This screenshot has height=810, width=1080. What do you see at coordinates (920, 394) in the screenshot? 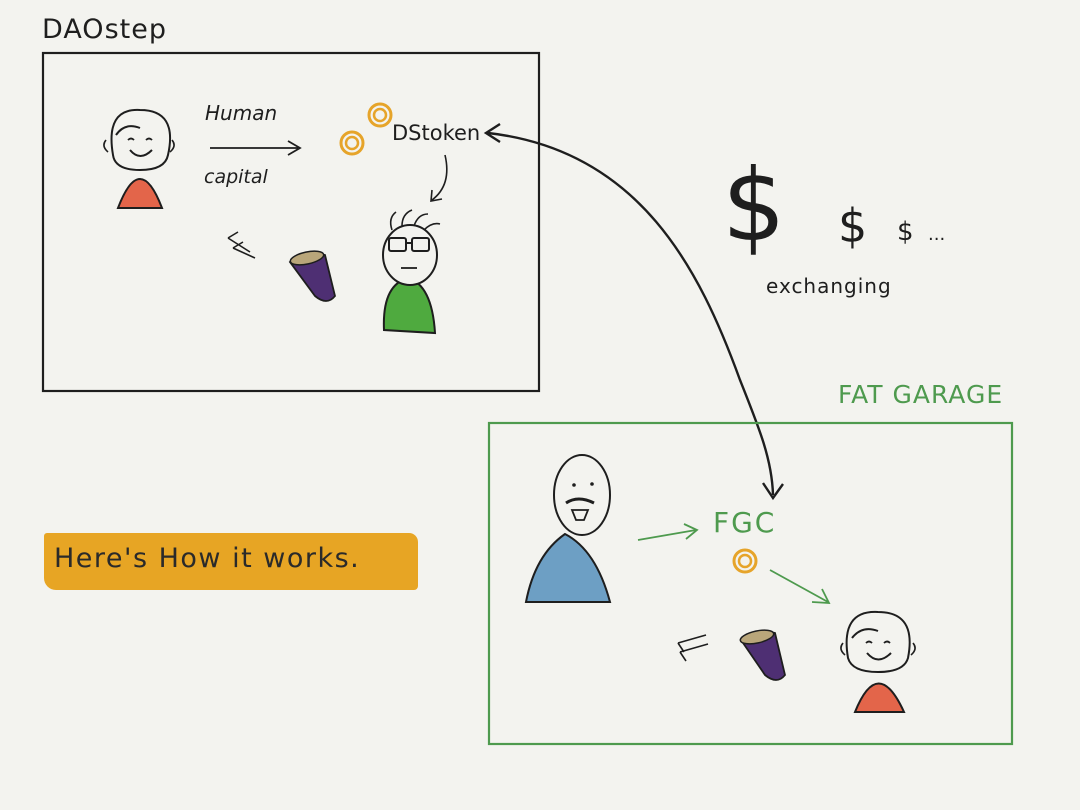
I see `fat-garage-title: FAT GARAGE` at bounding box center [920, 394].